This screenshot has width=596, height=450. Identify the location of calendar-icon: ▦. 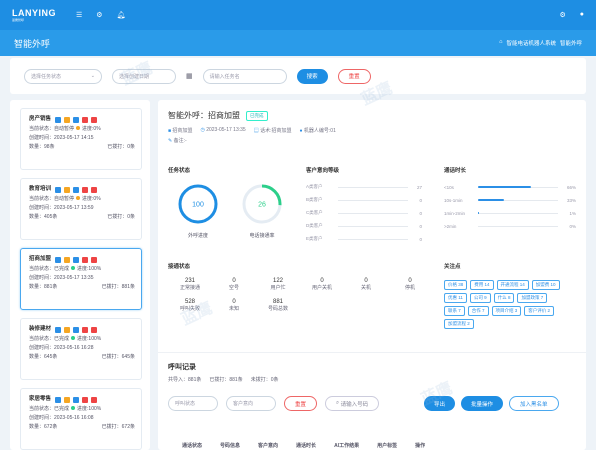
(189, 76).